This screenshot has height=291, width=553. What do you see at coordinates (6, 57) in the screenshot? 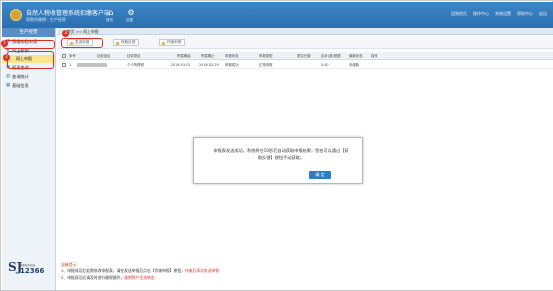
I see `step-badge-2: 2` at bounding box center [6, 57].